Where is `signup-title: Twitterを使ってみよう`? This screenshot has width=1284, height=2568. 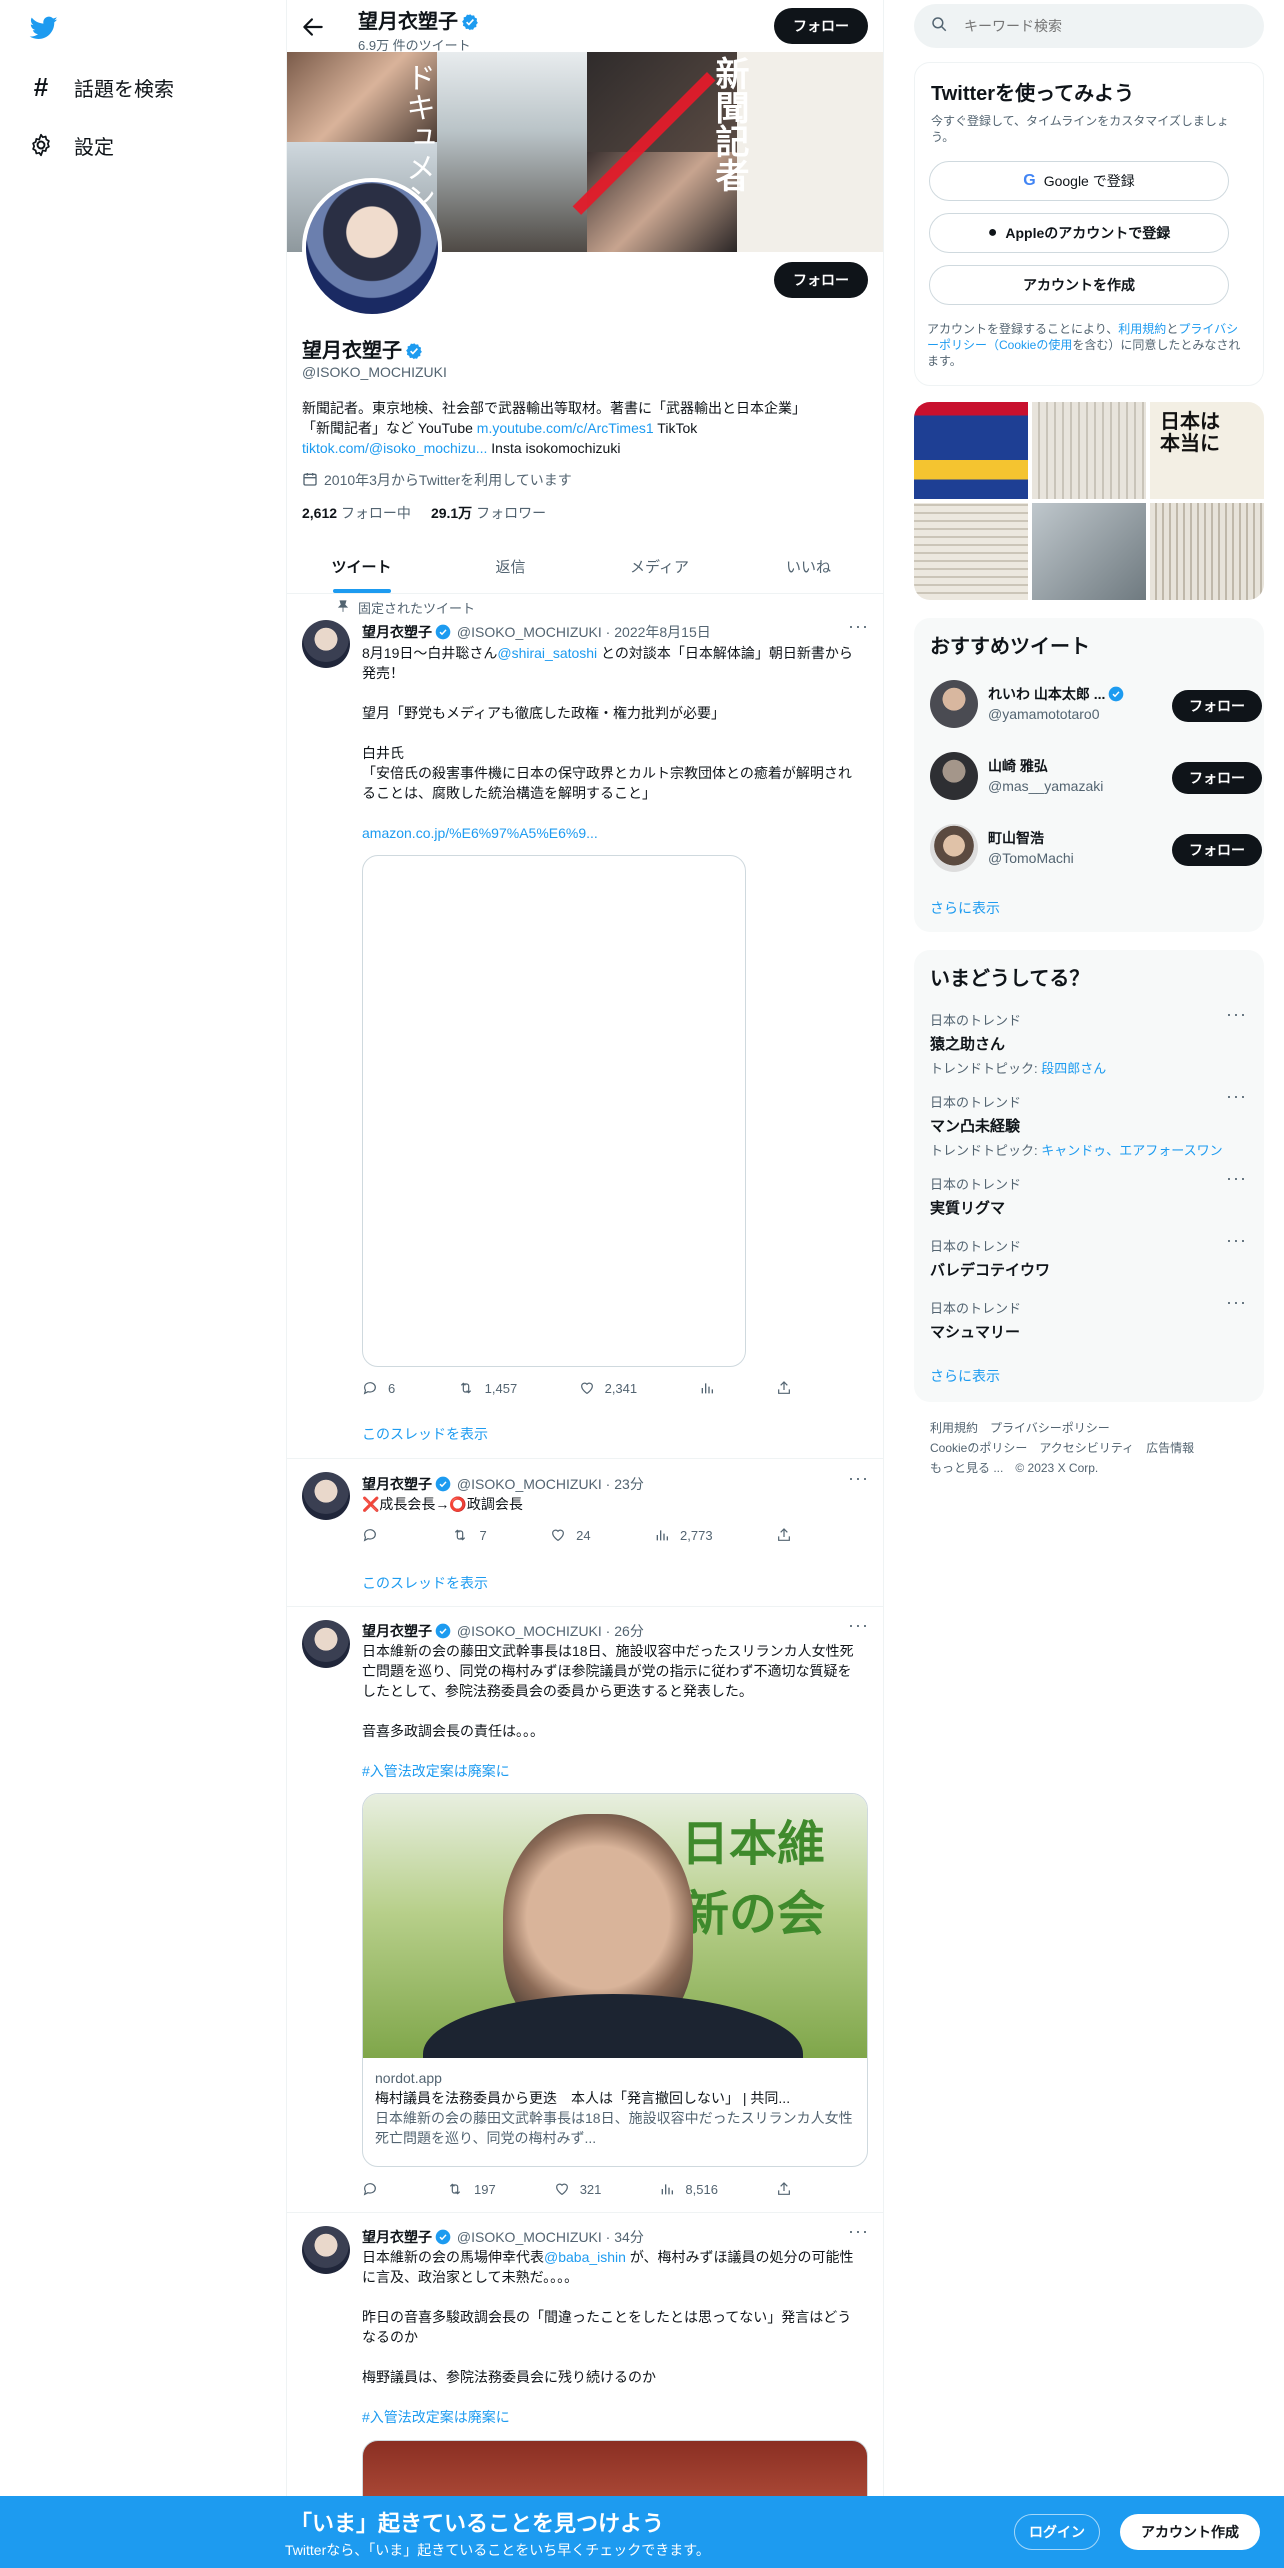
signup-title: Twitterを使ってみよう is located at coordinates (1033, 94).